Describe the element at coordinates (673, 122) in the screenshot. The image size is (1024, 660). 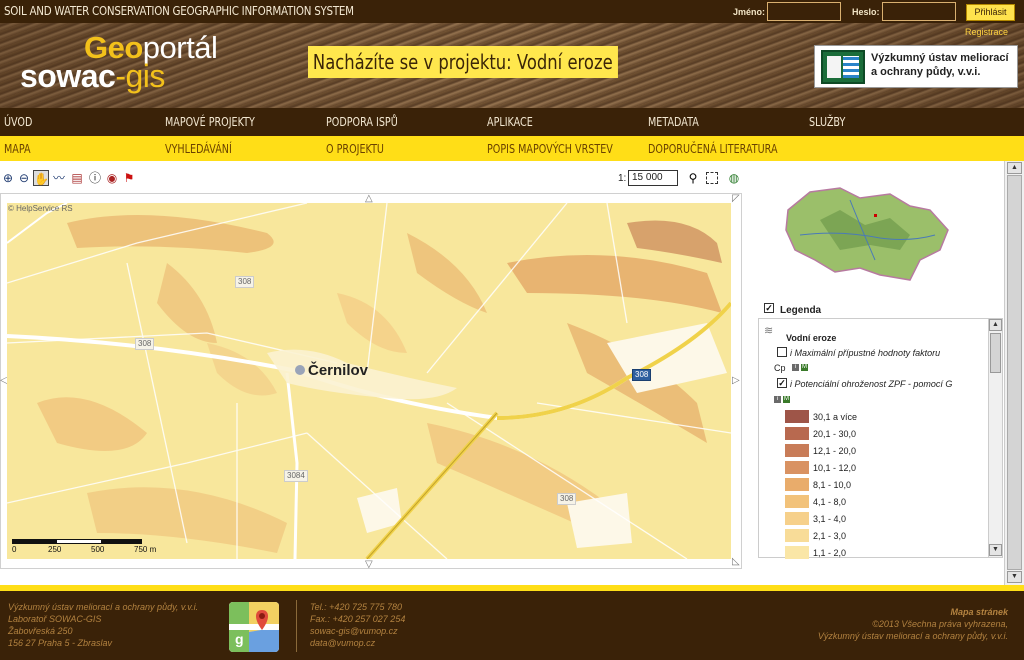
I see `nav-metadata: METADATA` at that location.